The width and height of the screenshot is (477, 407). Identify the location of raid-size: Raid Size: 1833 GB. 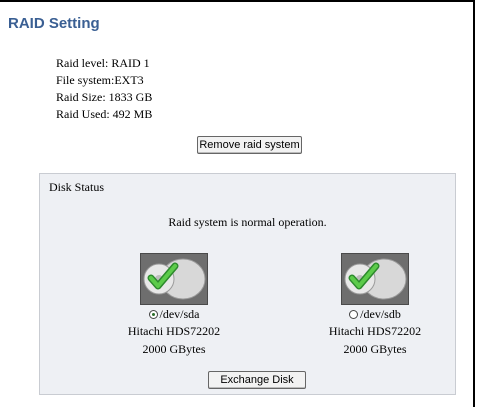
(104, 97).